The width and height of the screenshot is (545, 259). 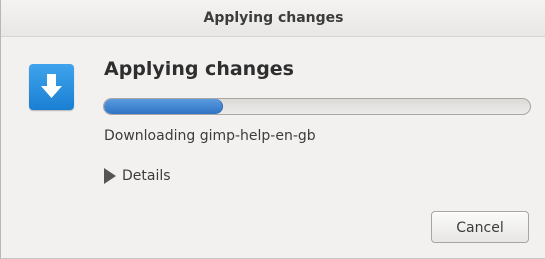 I want to click on details-label: Details, so click(x=146, y=176).